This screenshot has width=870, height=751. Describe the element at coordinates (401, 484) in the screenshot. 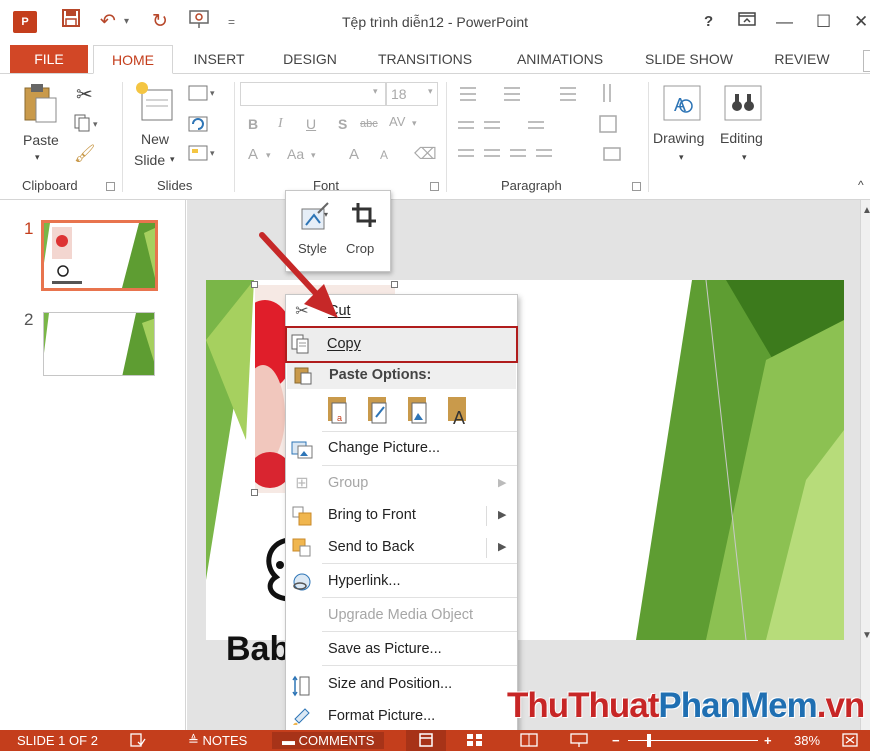

I see `menu-item-group: ⊞ Group ▶` at that location.